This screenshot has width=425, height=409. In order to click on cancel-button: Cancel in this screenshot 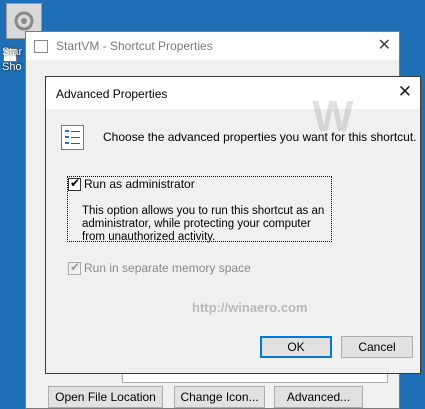, I will do `click(377, 347)`.